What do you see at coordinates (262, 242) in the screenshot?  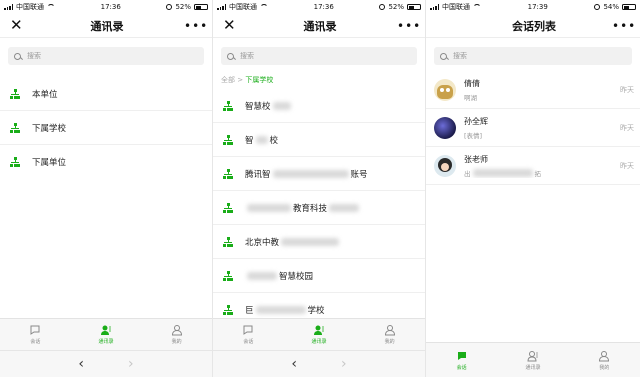 I see `school-name-start: 北京中教` at bounding box center [262, 242].